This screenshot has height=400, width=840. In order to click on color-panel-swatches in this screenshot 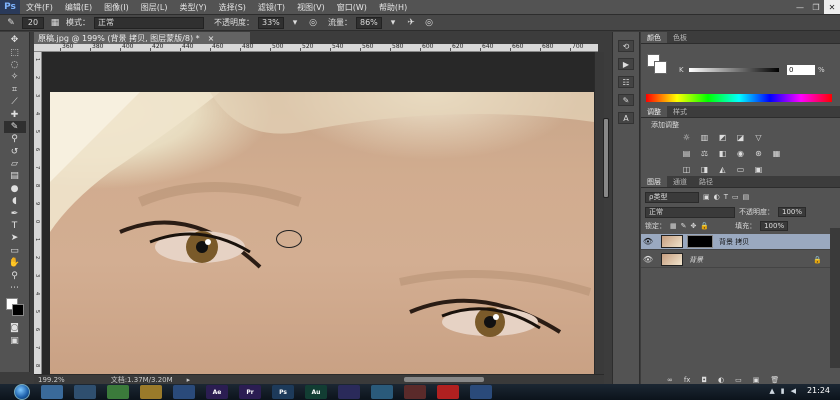, I will do `click(658, 65)`.